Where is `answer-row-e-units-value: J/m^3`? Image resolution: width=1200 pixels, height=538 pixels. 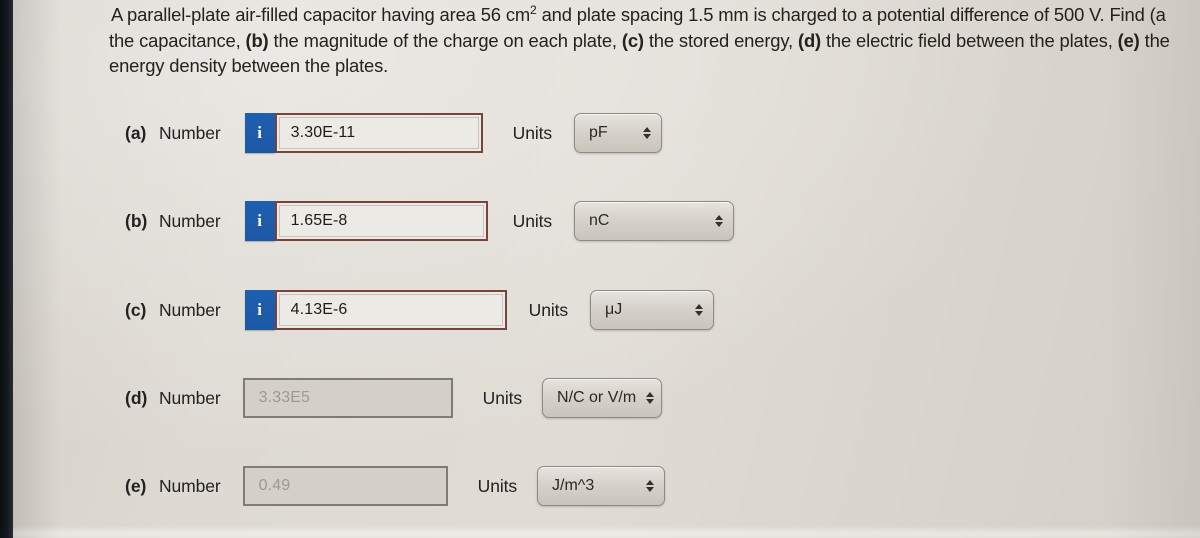
answer-row-e-units-value: J/m^3 is located at coordinates (573, 485).